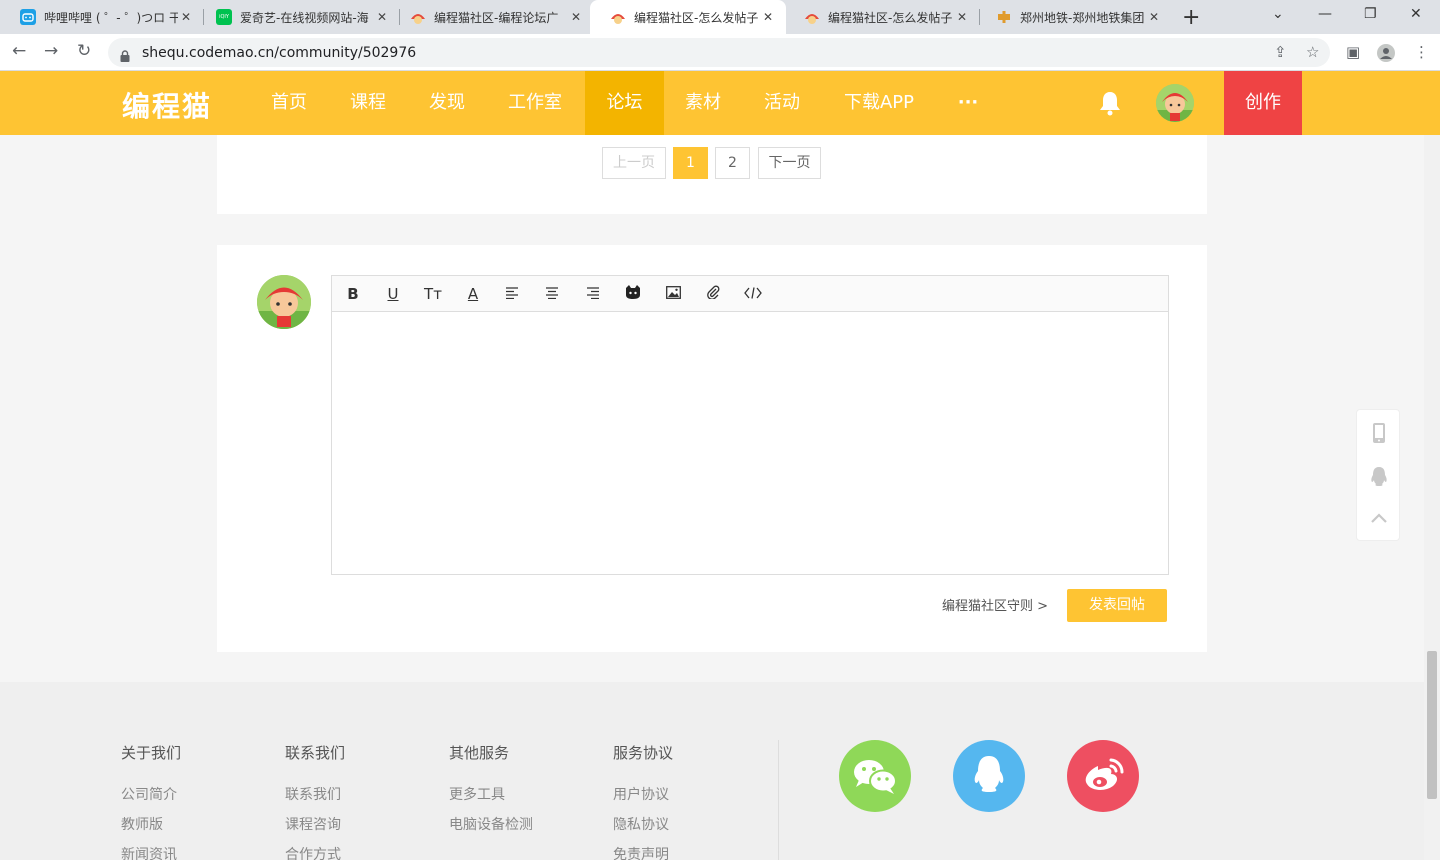  I want to click on iqiyi-icon: iQIY, so click(224, 17).